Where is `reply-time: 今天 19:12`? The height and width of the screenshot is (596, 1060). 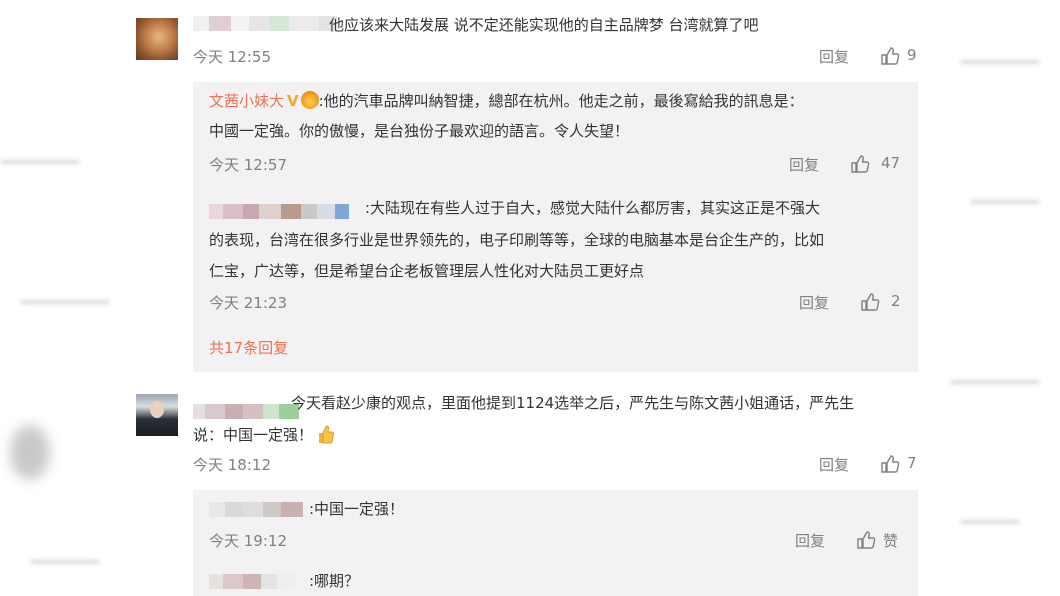
reply-time: 今天 19:12 is located at coordinates (248, 541).